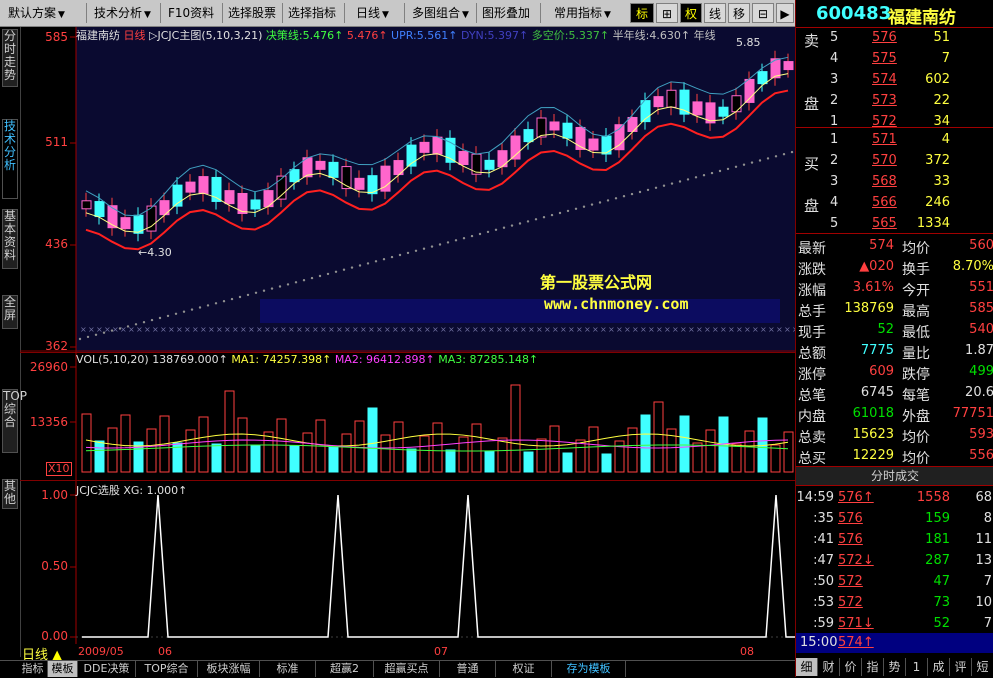  I want to click on y-label-585: 585, so click(56, 37).